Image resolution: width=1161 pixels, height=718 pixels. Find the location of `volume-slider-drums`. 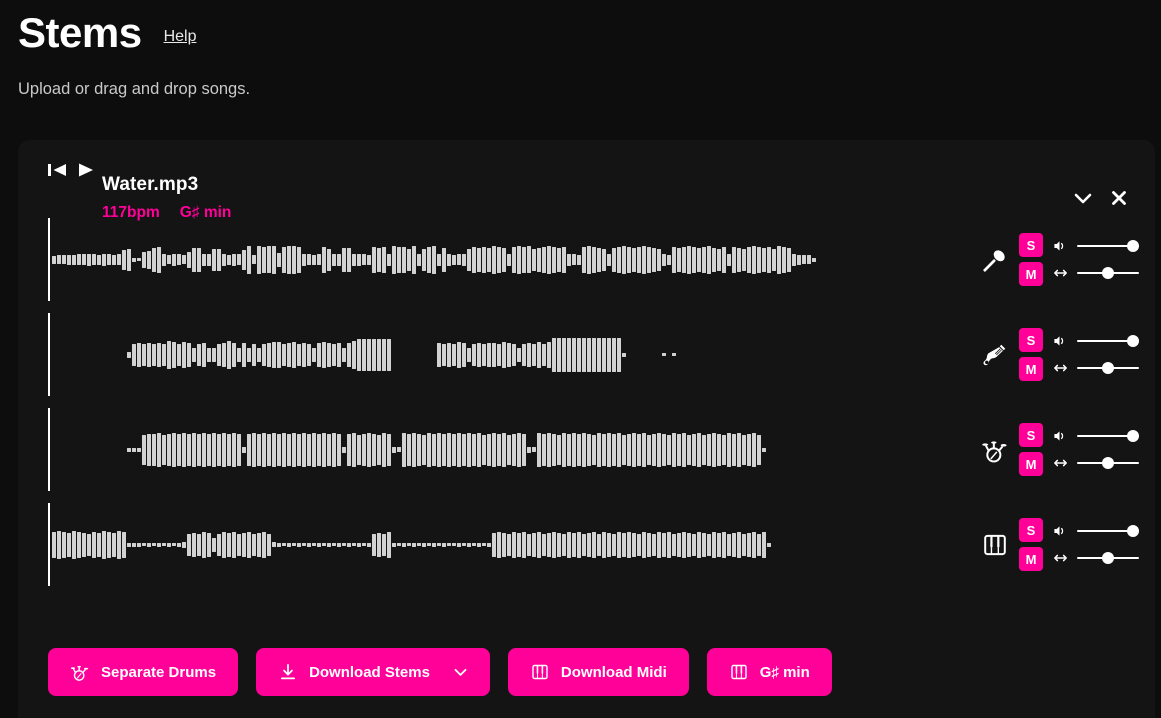

volume-slider-drums is located at coordinates (1108, 436).